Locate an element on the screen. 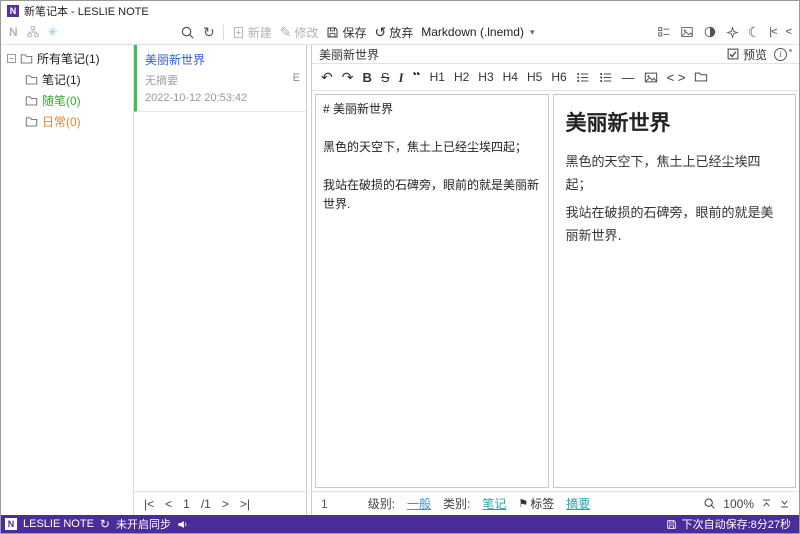  first-page-button: |< is located at coordinates (149, 504).